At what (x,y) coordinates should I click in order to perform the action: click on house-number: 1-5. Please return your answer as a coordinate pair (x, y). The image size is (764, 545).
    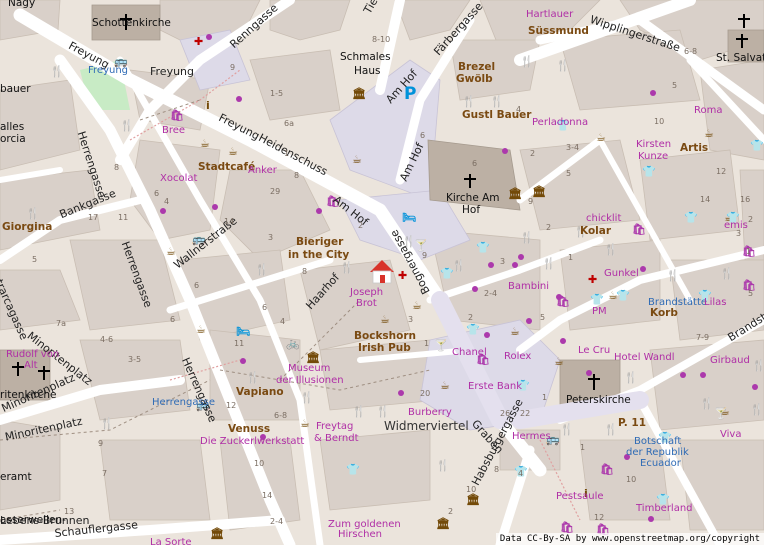
    Looking at the image, I should click on (276, 94).